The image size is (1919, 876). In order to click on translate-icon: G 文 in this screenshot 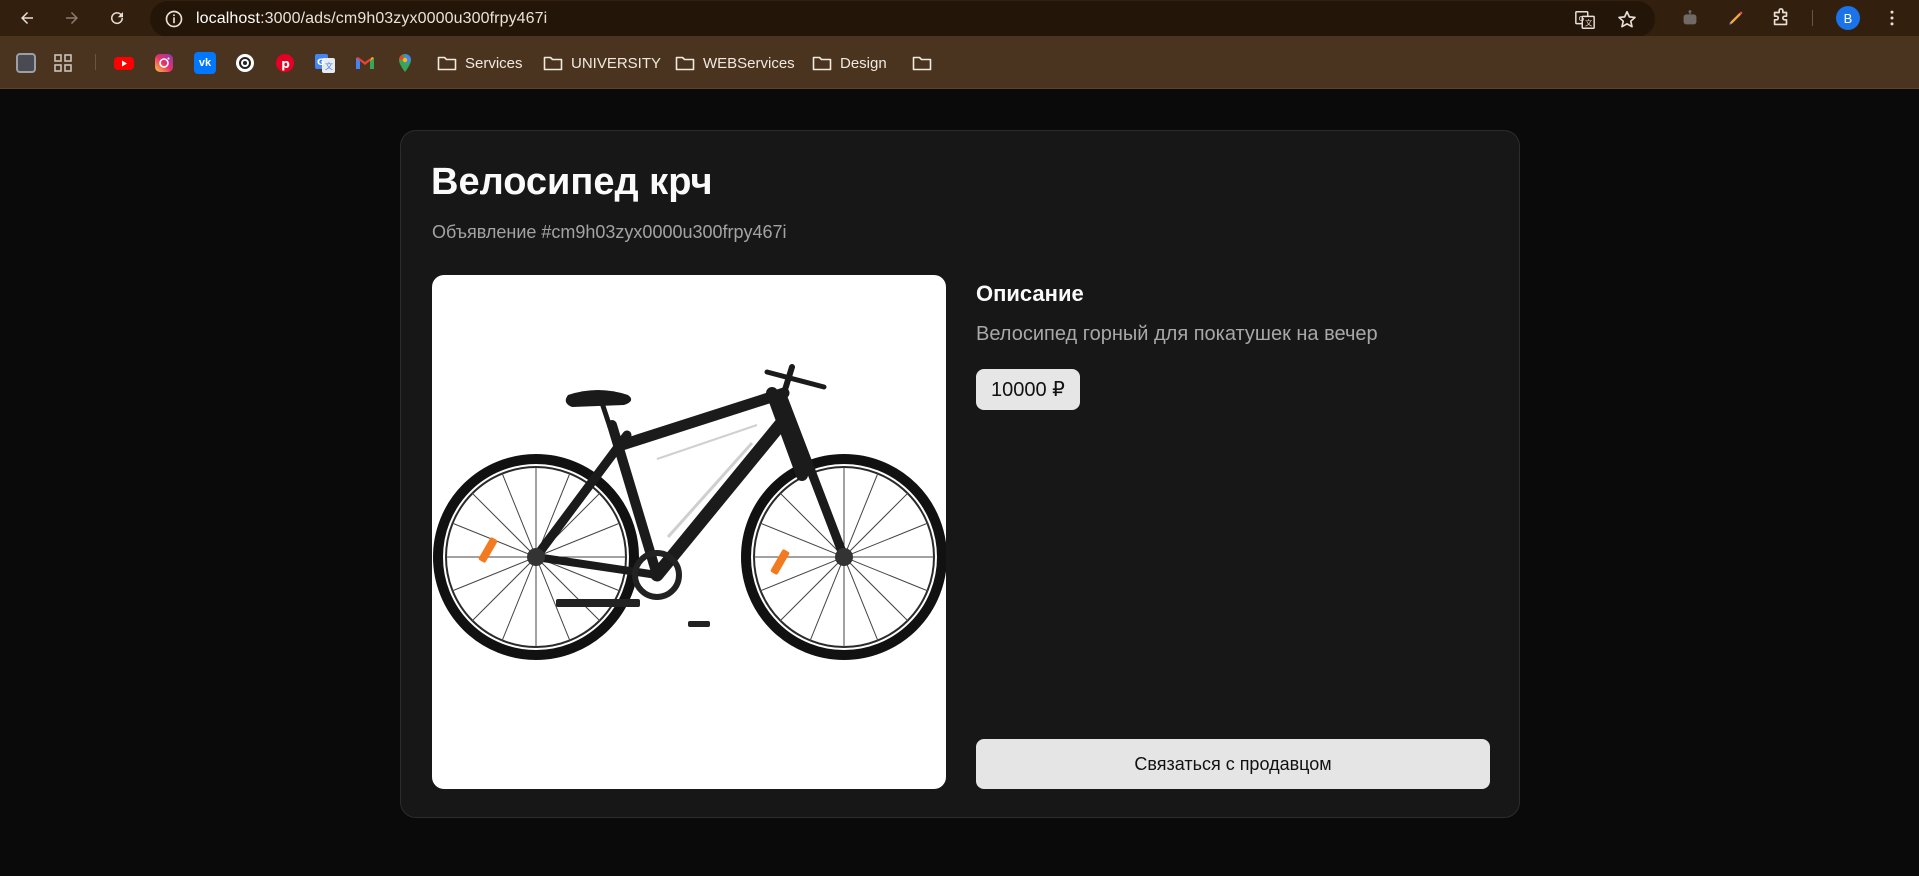, I will do `click(1585, 20)`.